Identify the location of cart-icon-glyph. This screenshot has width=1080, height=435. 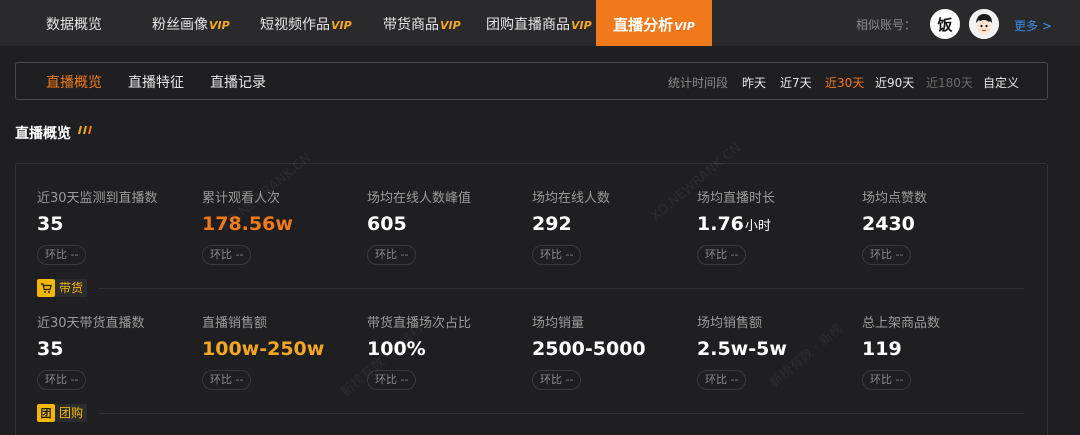
(46, 288).